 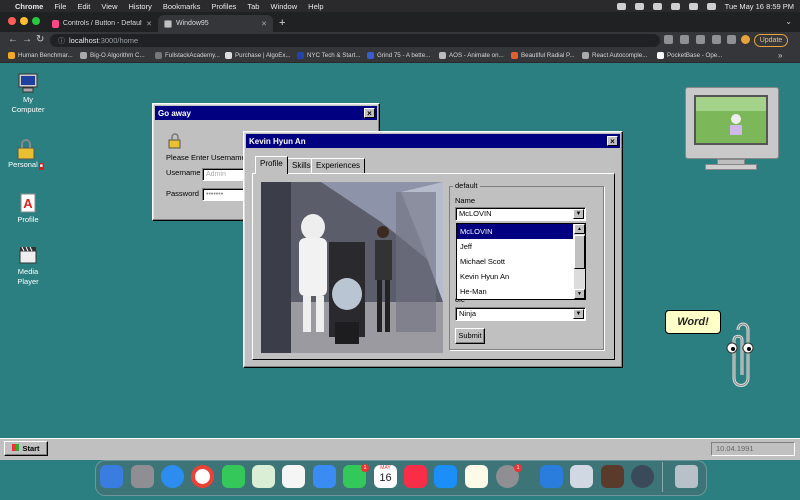 I want to click on clippy-icon, so click(x=740, y=360).